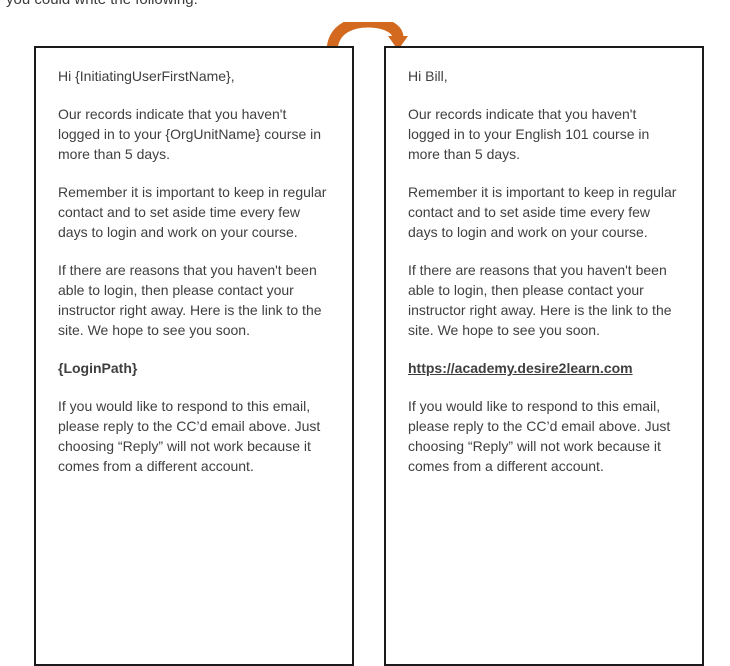 This screenshot has width=730, height=666. Describe the element at coordinates (98, 368) in the screenshot. I see `template-login-path-token: {LoginPath}` at that location.